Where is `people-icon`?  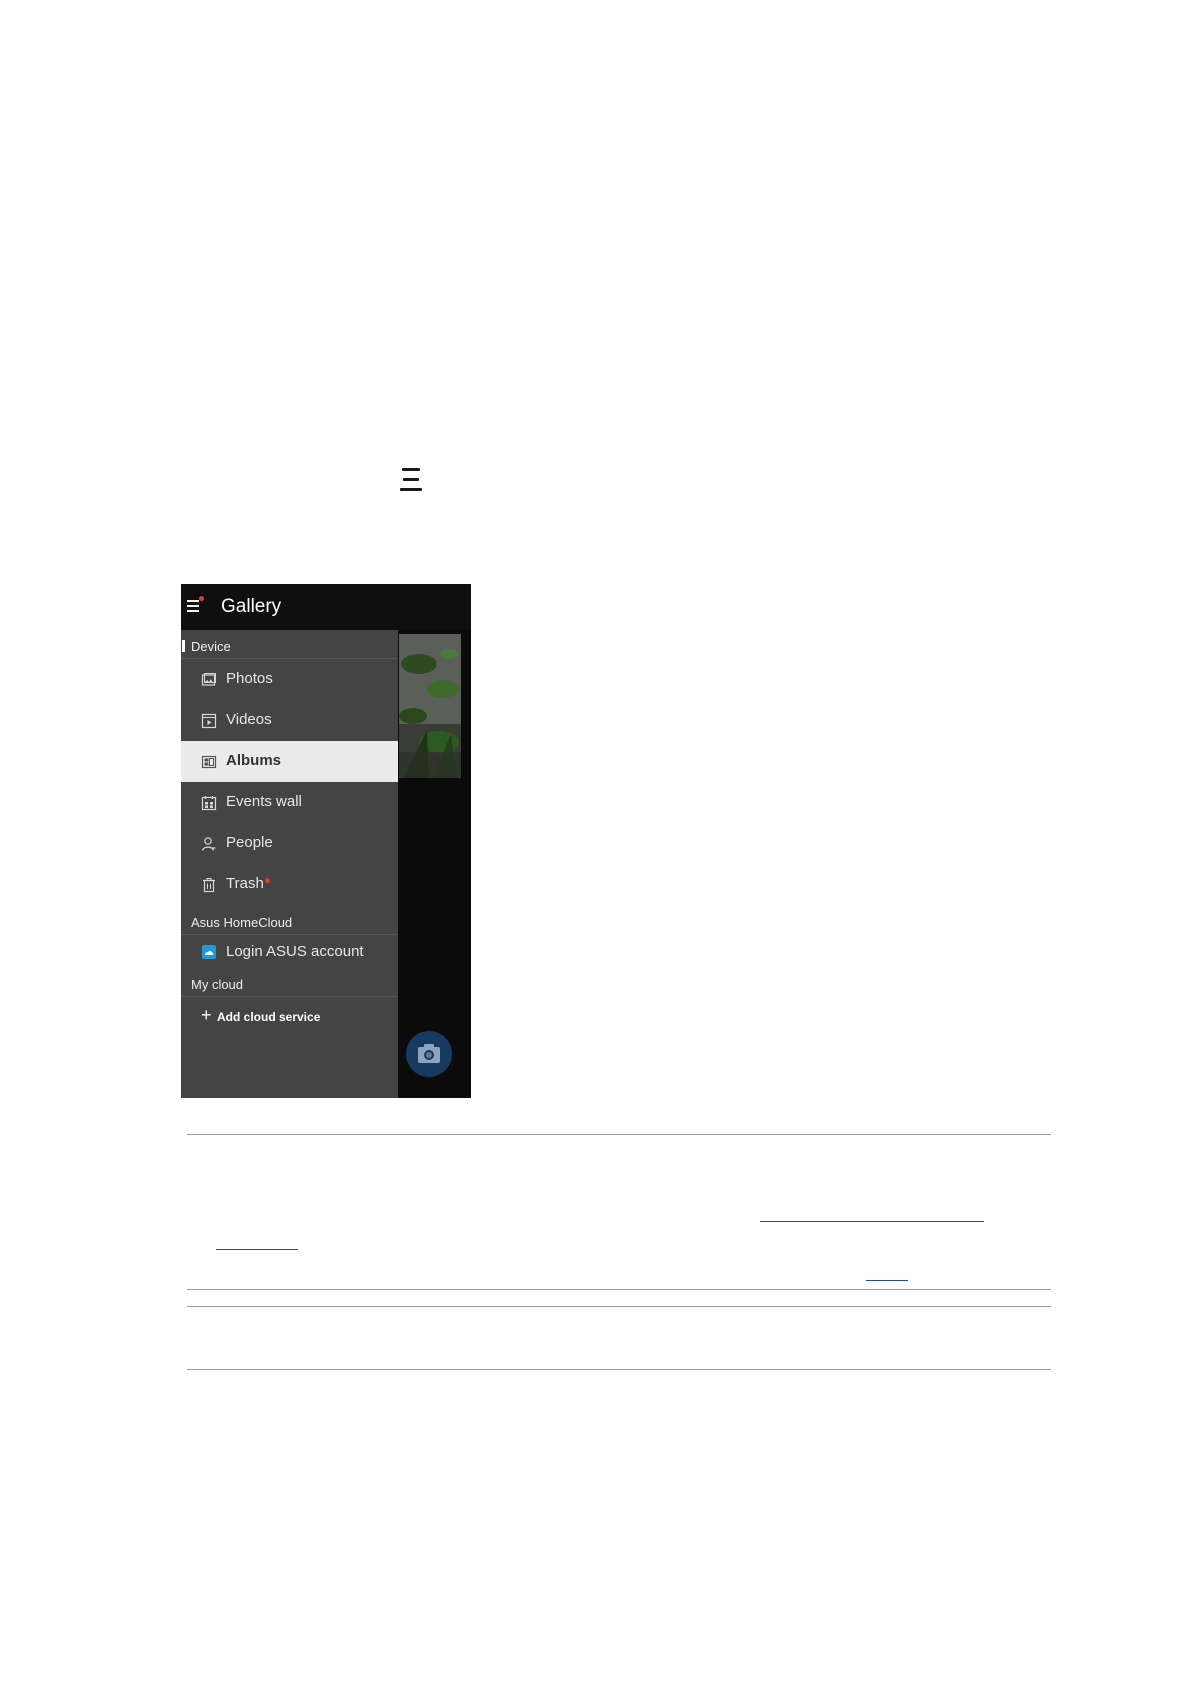
people-icon is located at coordinates (208, 844).